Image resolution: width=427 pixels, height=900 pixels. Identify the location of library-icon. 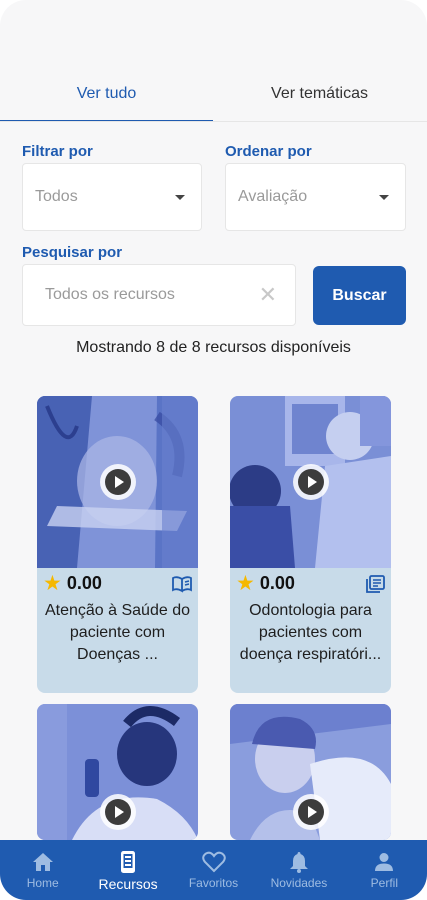
(375, 584).